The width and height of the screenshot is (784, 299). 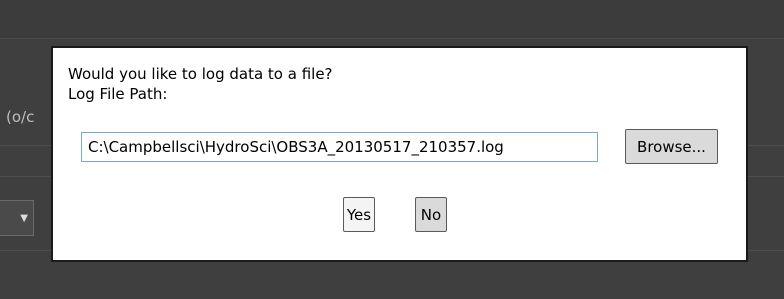 What do you see at coordinates (339, 147) in the screenshot?
I see `log-file-path-input` at bounding box center [339, 147].